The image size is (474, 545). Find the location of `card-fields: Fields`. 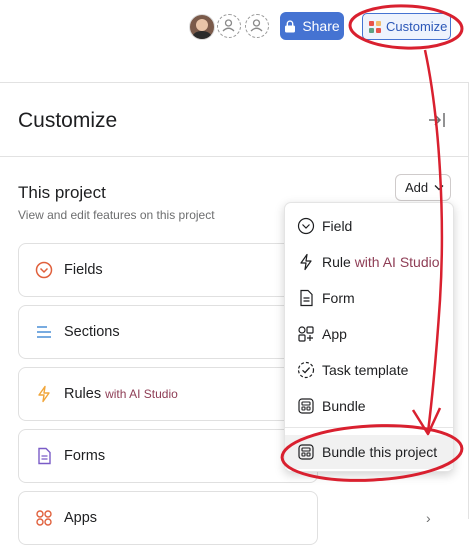

card-fields: Fields is located at coordinates (168, 270).